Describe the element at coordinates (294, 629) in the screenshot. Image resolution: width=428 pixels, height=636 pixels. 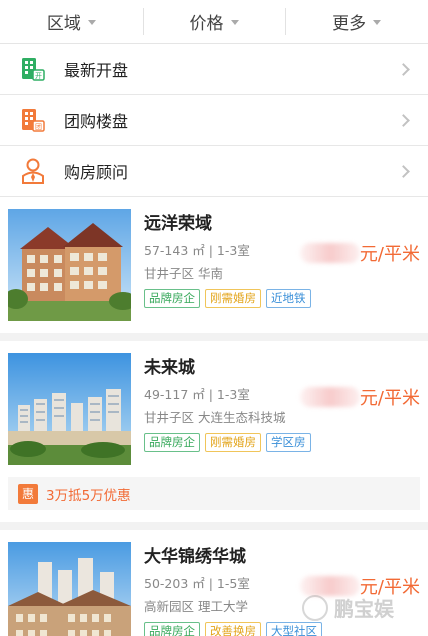
I see `tag-large-community: 大型社区` at that location.